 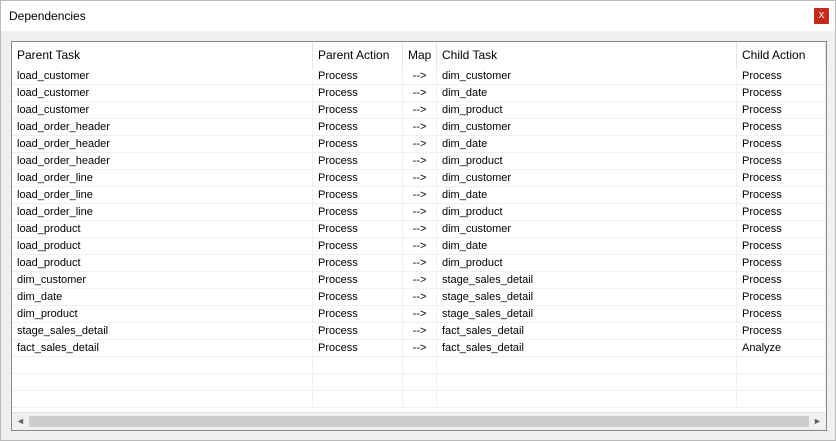 I want to click on scrollbar-thumb, so click(x=419, y=421).